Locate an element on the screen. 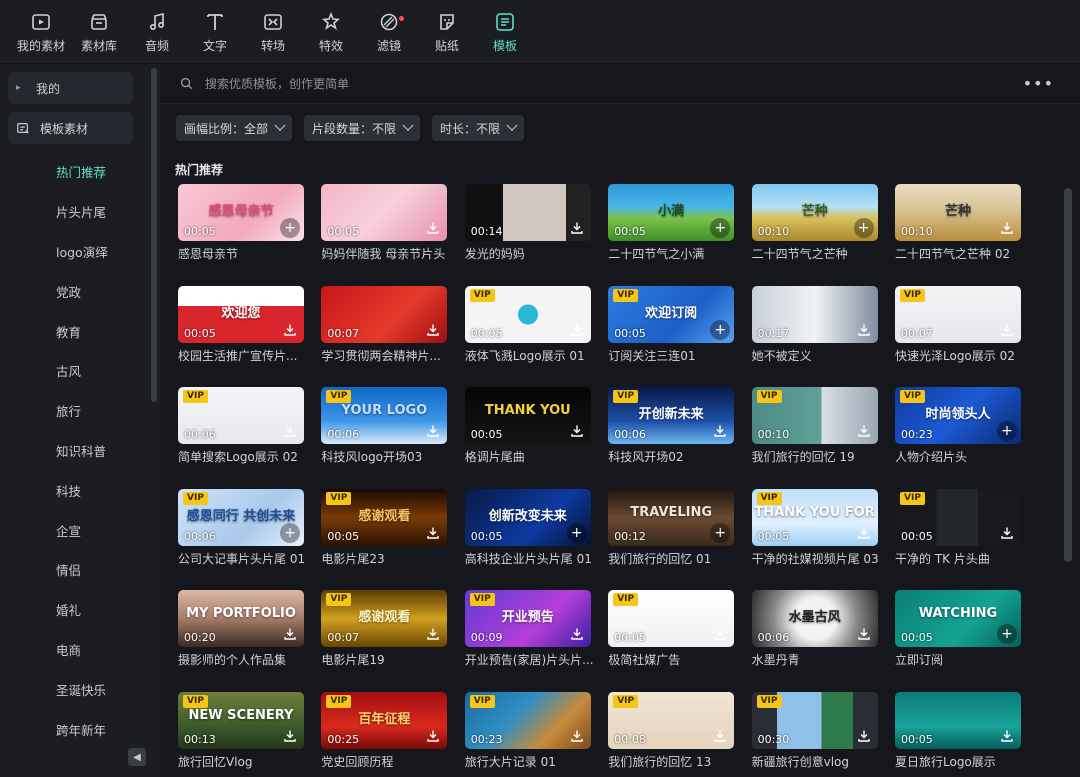 This screenshot has height=777, width=1080. template-thumbnail: VIP YOUR LOGO 00:06 is located at coordinates (384, 415).